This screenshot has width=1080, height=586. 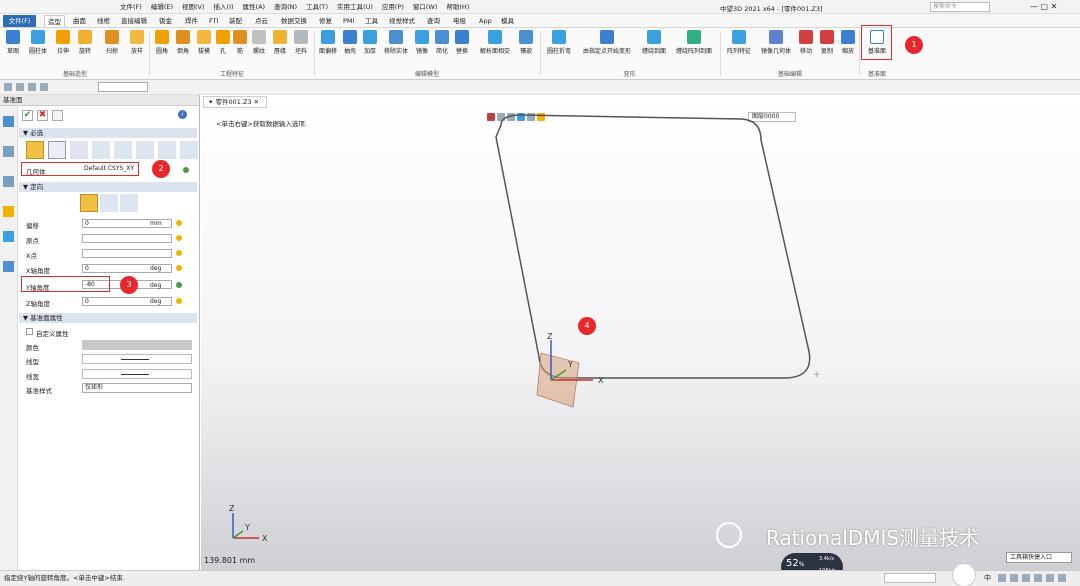 What do you see at coordinates (137, 388) in the screenshot?
I see `style-select: 仅矩形` at bounding box center [137, 388].